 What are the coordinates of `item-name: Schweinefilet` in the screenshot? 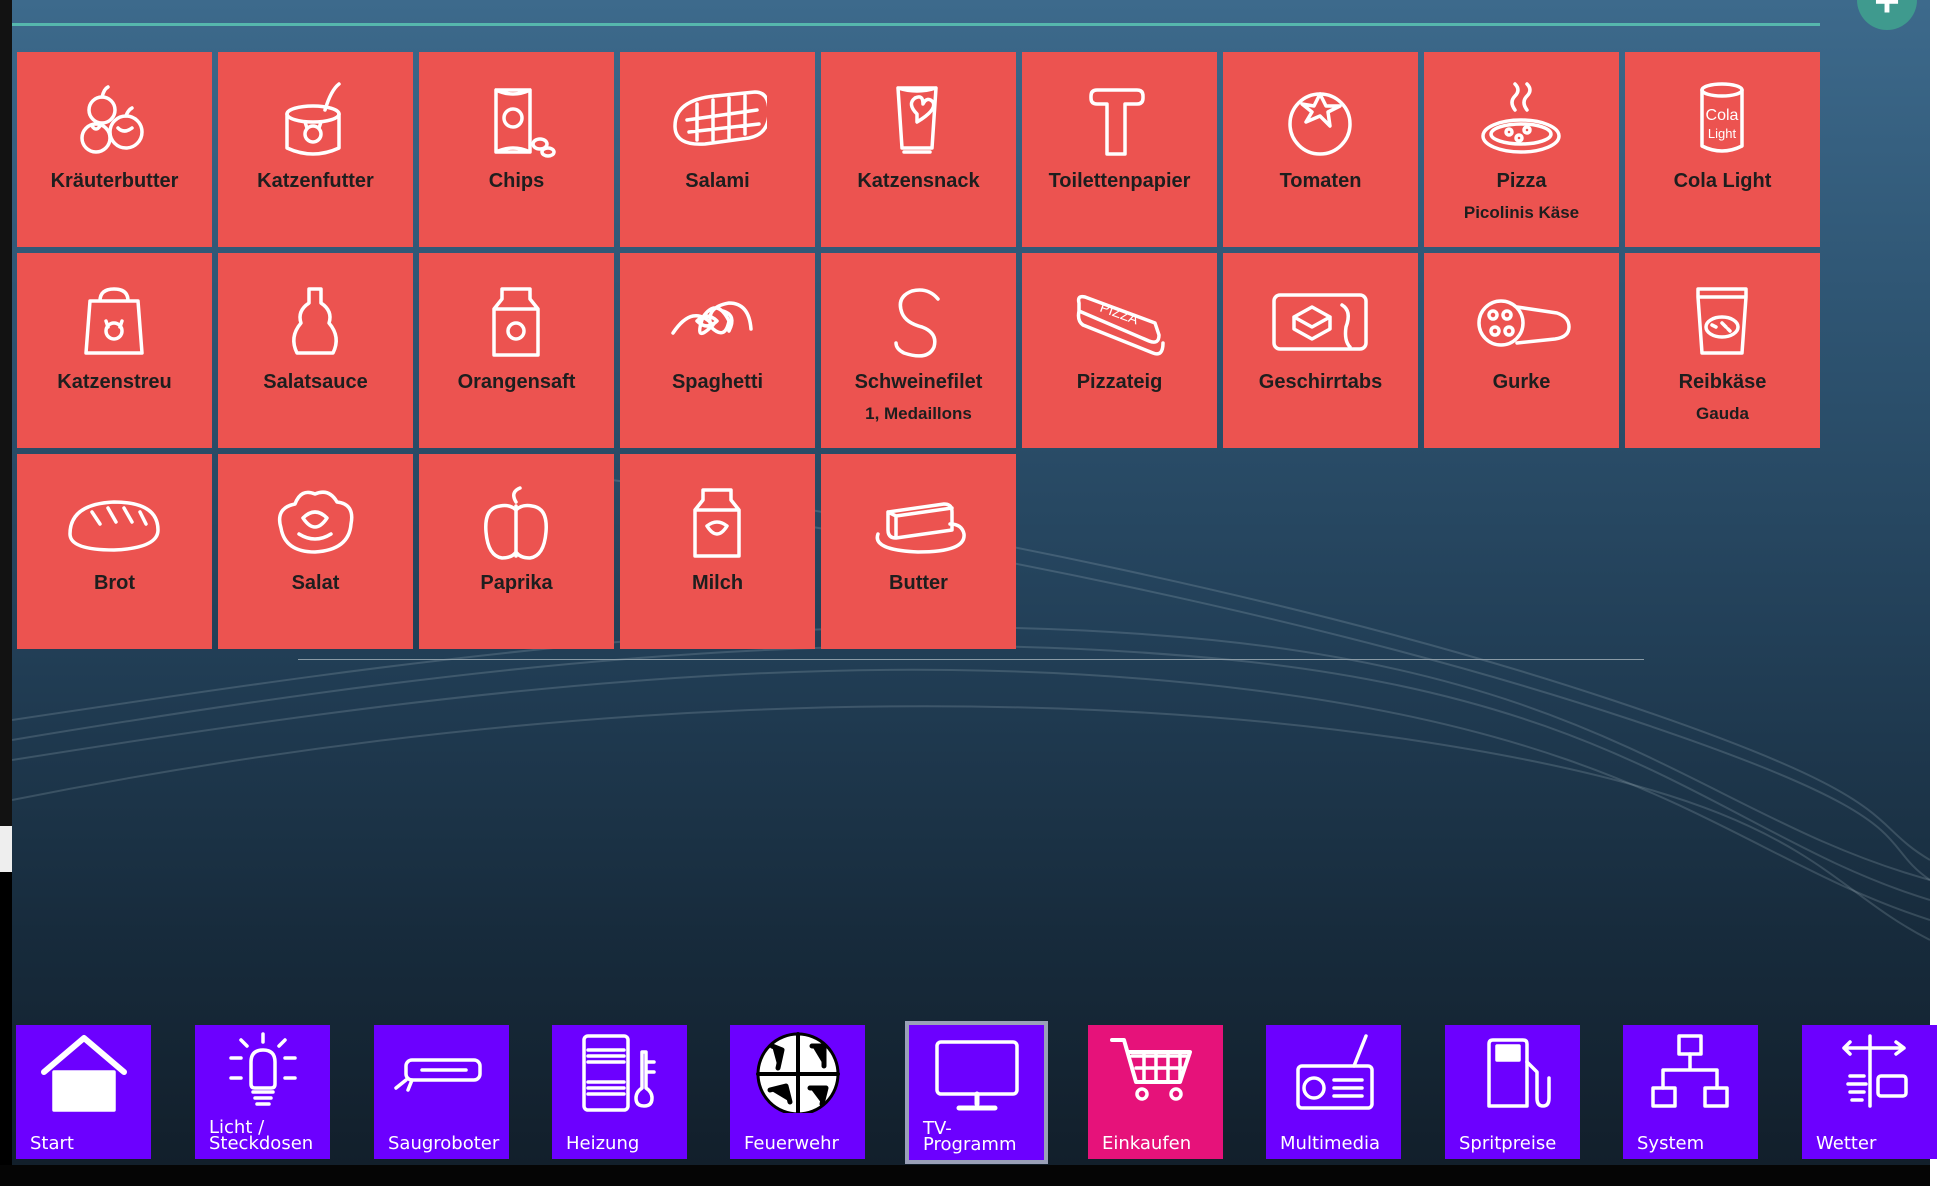 It's located at (918, 382).